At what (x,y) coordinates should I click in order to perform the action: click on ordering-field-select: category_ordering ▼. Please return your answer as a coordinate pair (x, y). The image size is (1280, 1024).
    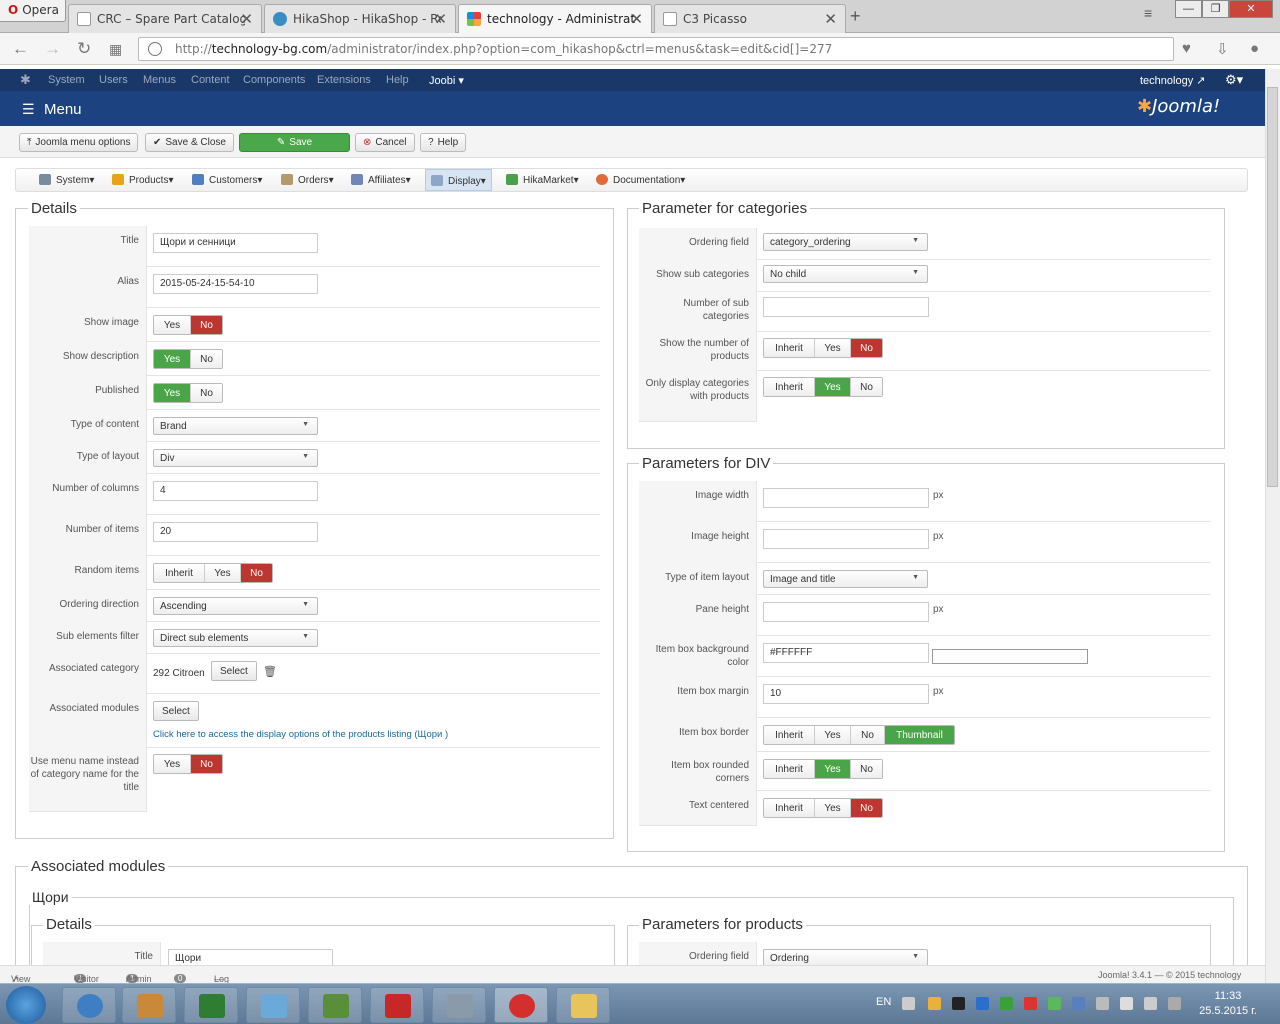
    Looking at the image, I should click on (845, 242).